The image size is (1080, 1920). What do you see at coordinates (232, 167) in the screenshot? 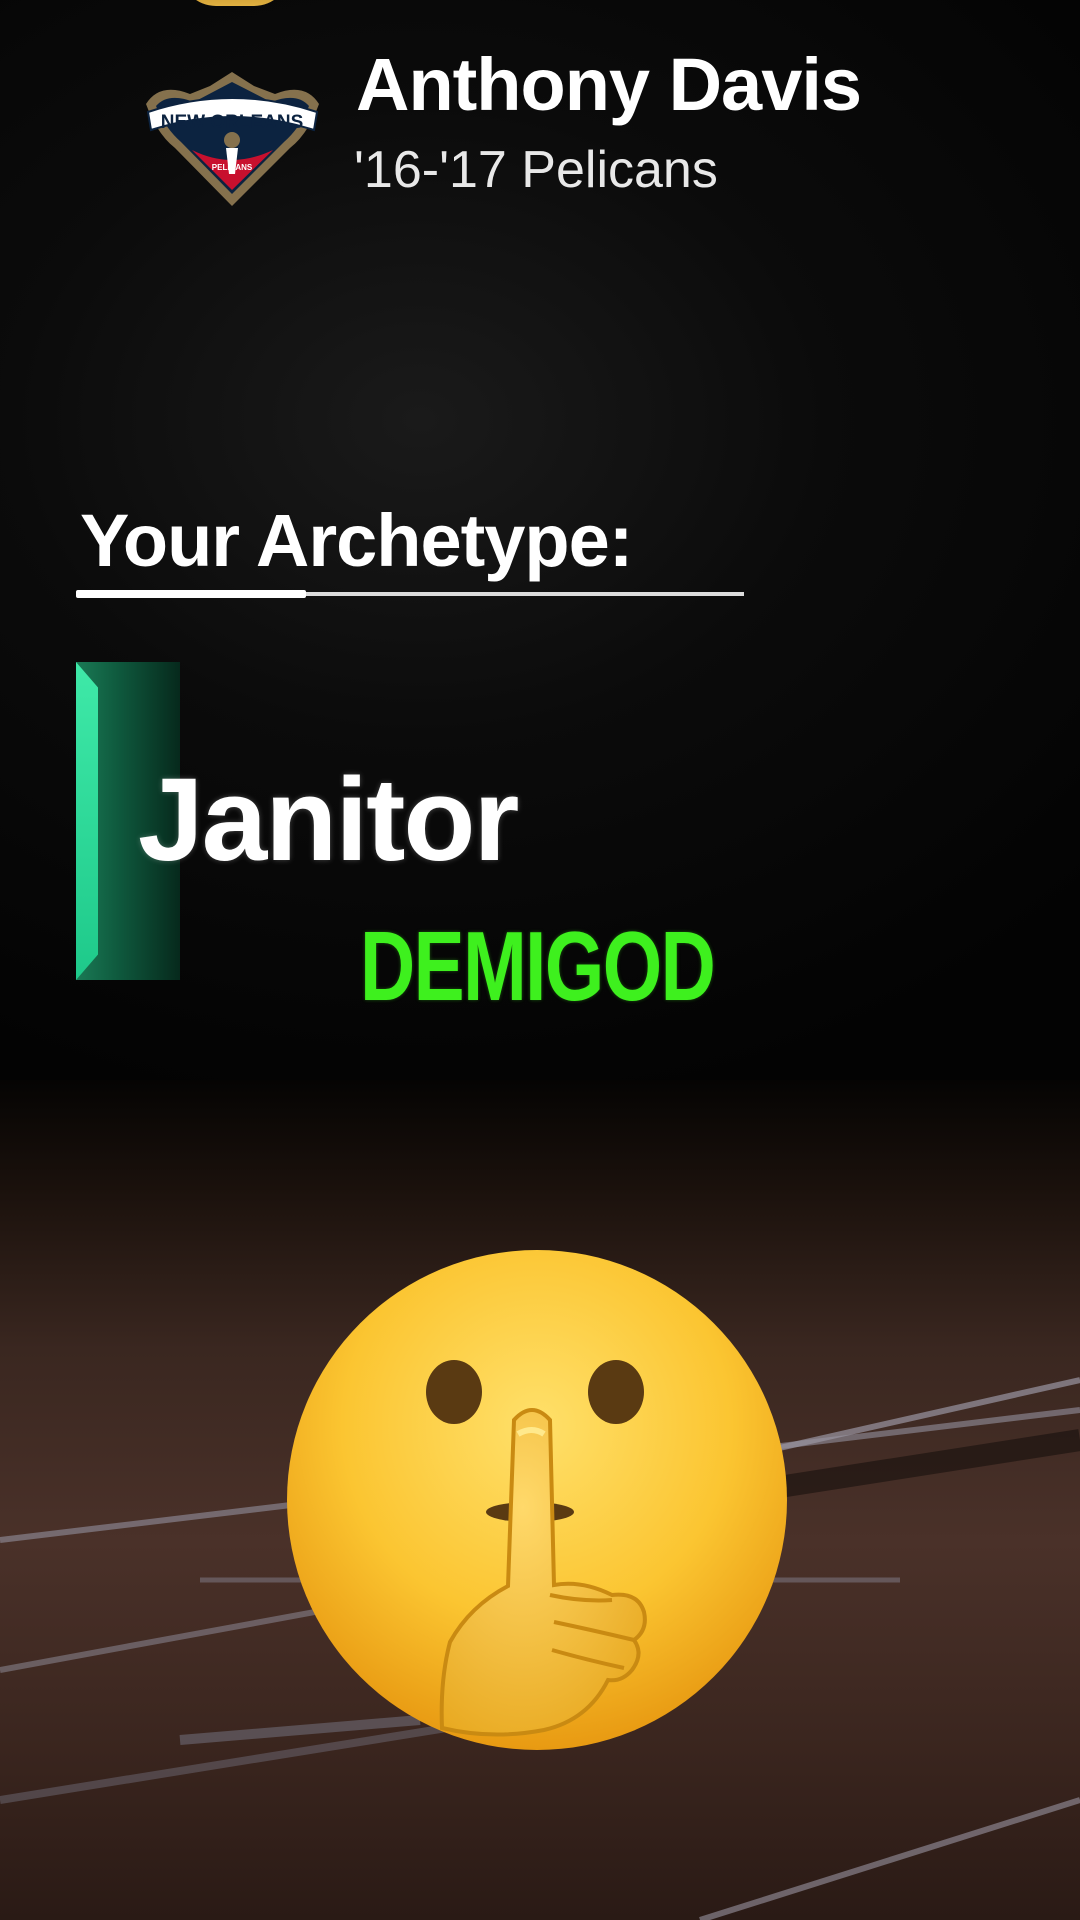
I see `svg-text: PELICANS` at bounding box center [232, 167].